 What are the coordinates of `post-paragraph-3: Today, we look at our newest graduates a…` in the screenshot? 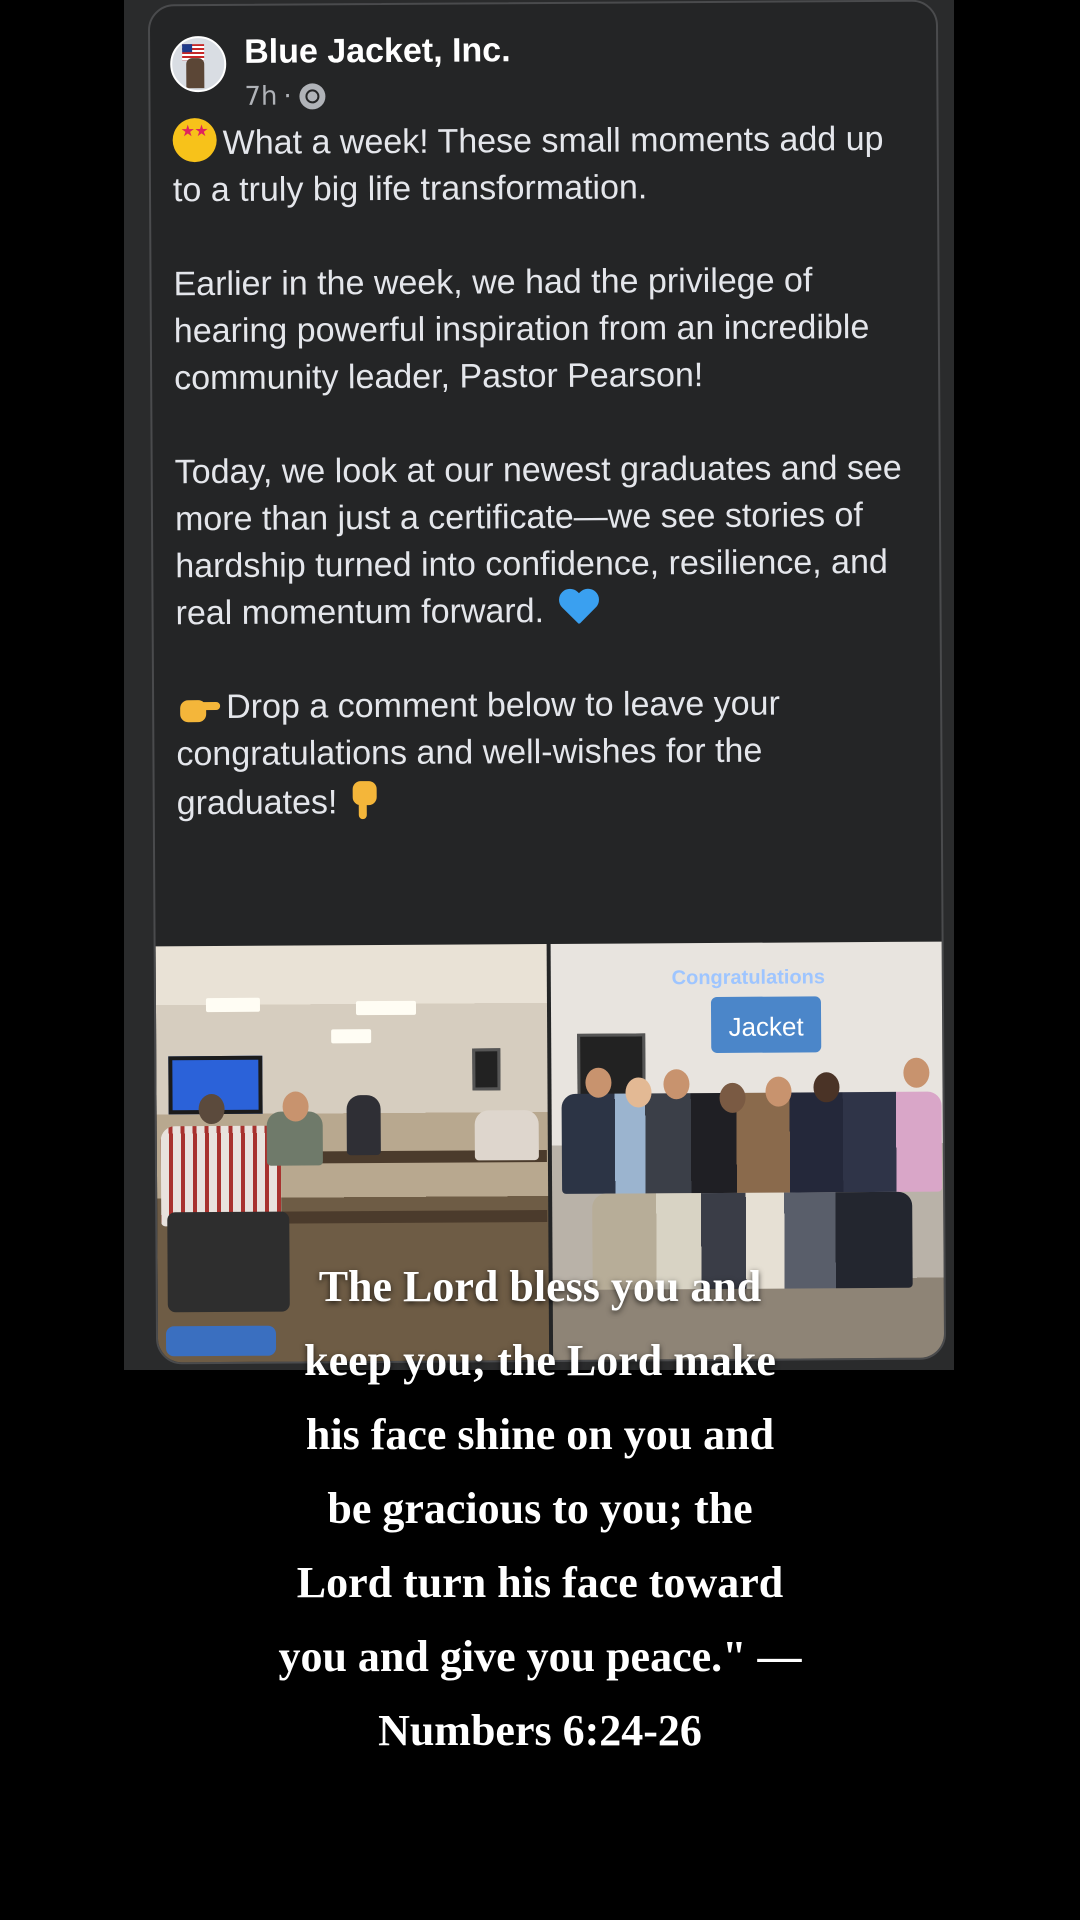 It's located at (545, 541).